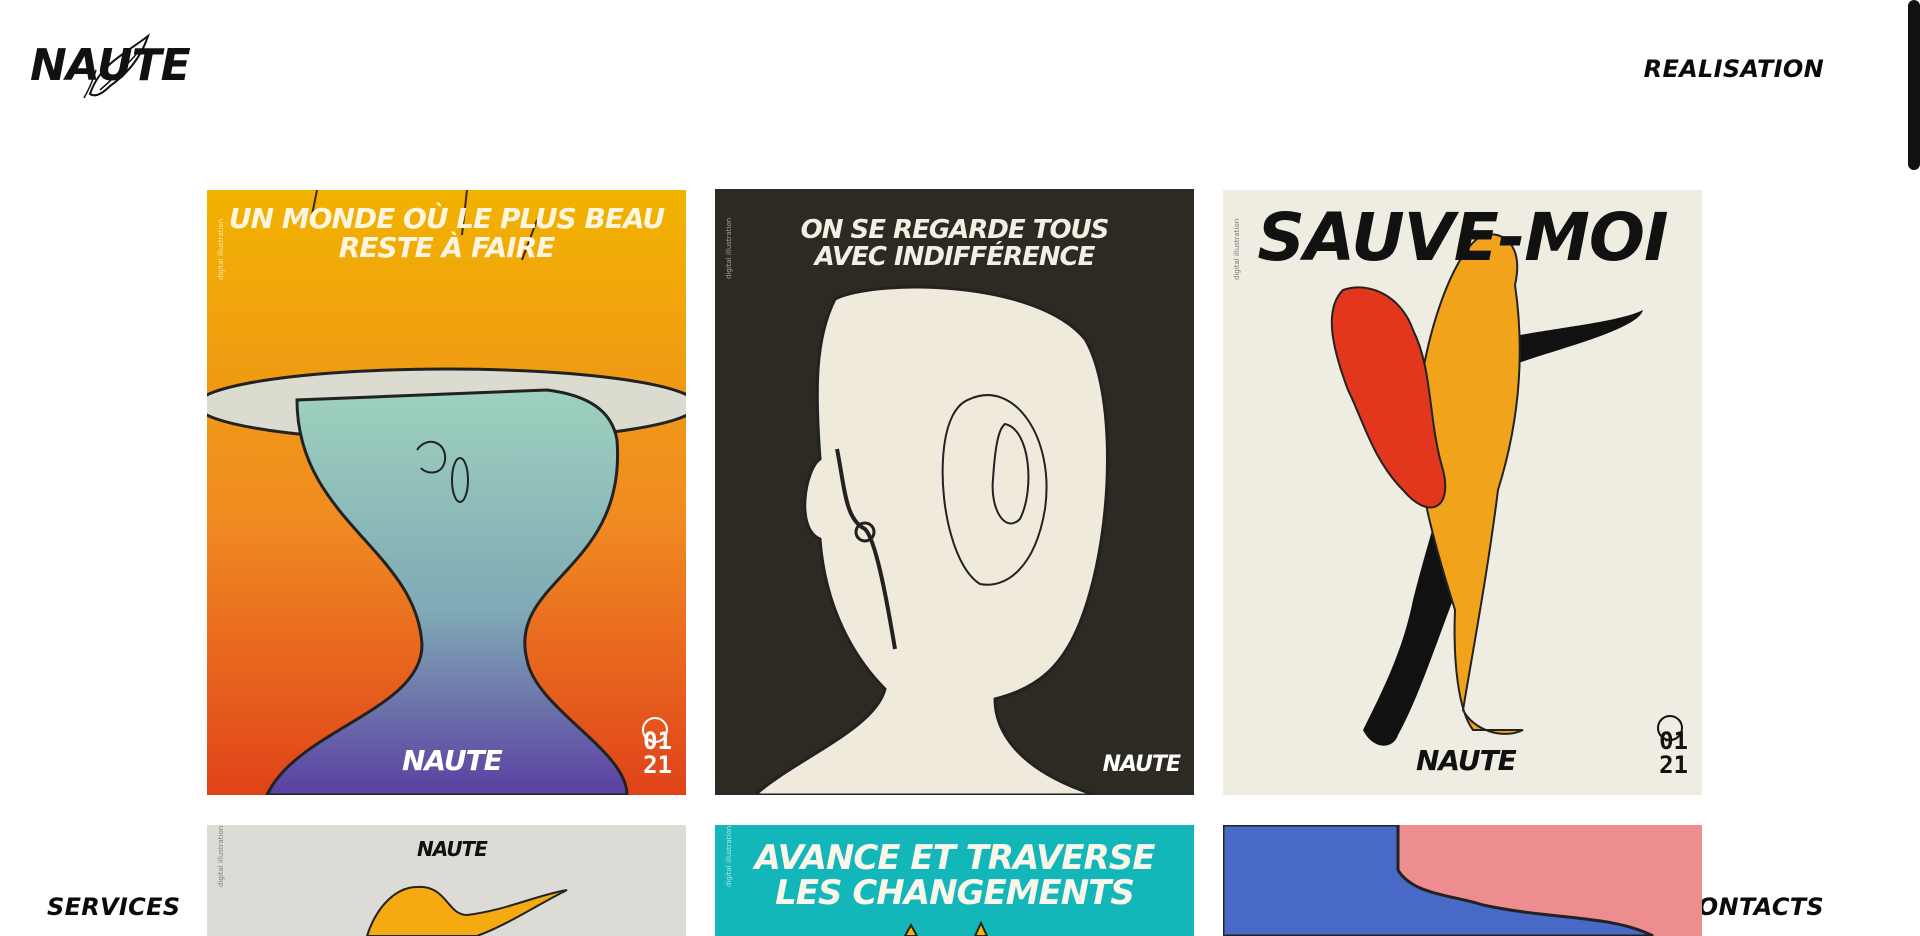 This screenshot has height=936, width=1920. Describe the element at coordinates (955, 893) in the screenshot. I see `poster-title-line: LES CHANGEMENTS` at that location.